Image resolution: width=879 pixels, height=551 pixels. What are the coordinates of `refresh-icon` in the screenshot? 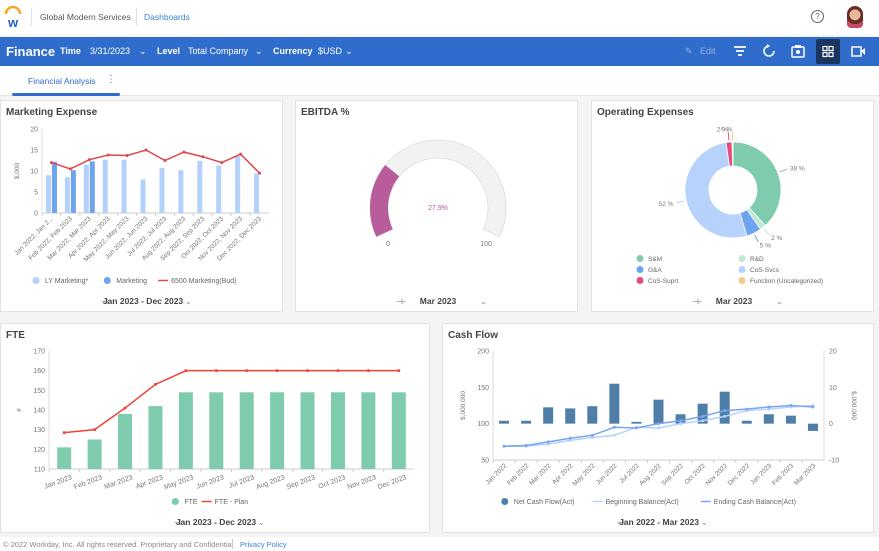 It's located at (769, 51).